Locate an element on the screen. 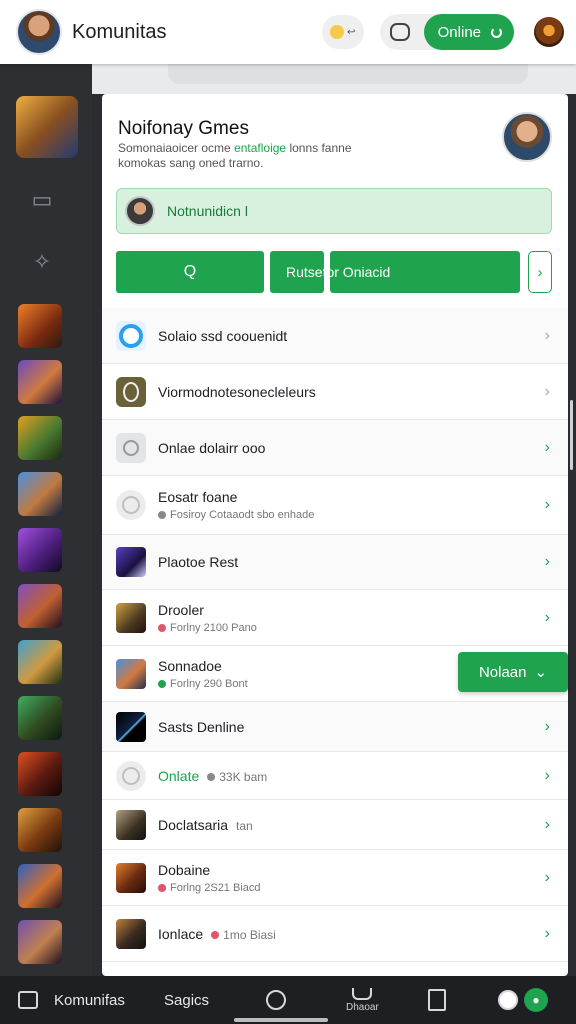 The image size is (576, 1024). list-item: Solaio ssd coouenidt › is located at coordinates (335, 336).